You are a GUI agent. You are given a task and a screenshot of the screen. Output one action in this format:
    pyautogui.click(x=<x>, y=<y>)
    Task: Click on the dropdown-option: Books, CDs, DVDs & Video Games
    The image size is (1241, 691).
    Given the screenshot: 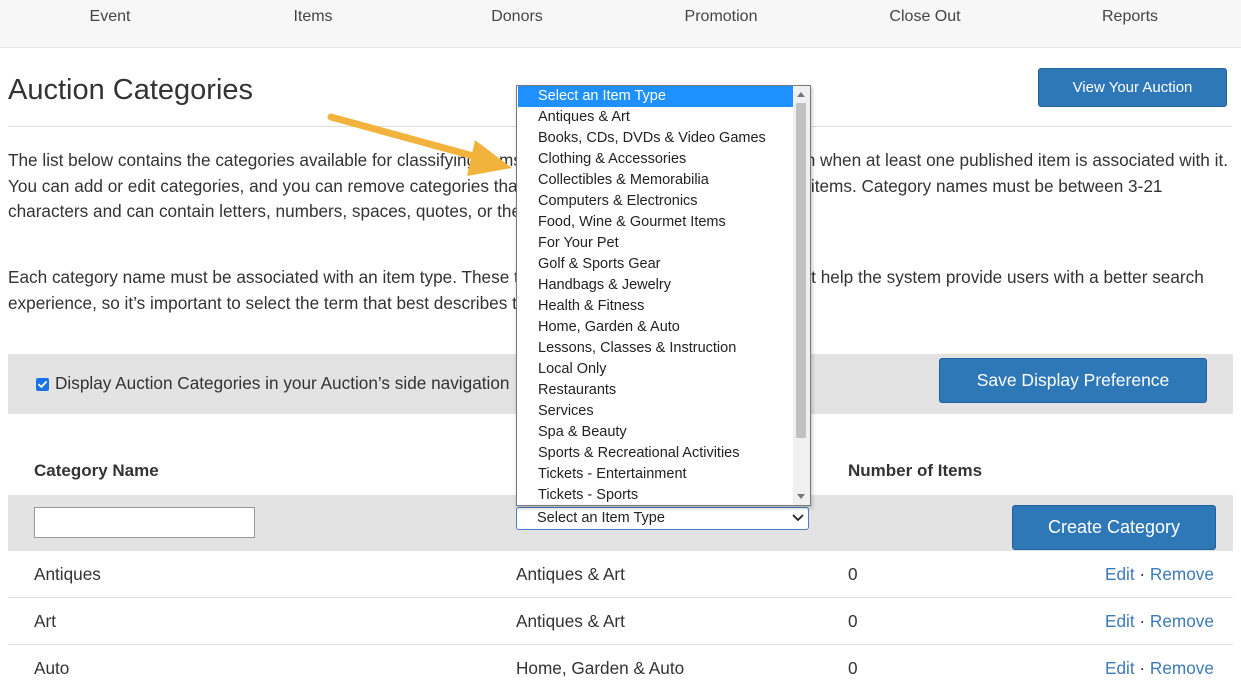 What is the action you would take?
    pyautogui.click(x=656, y=138)
    